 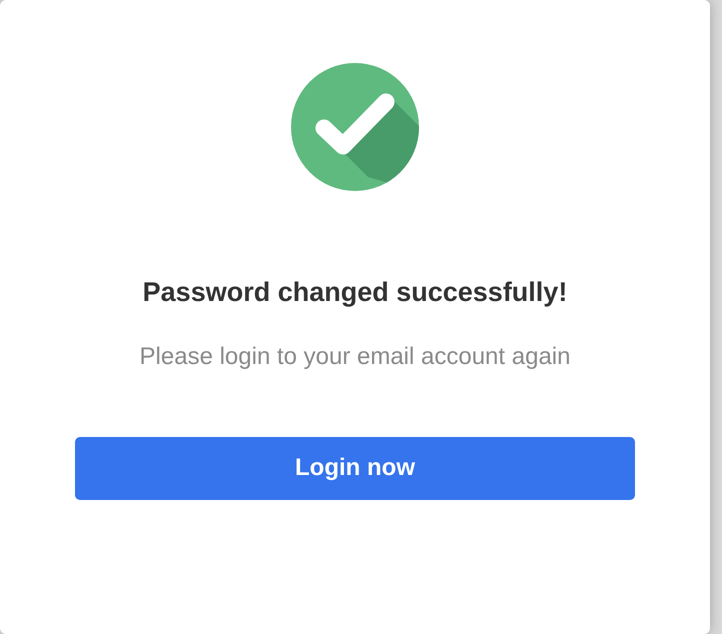 What do you see at coordinates (355, 292) in the screenshot?
I see `dialog-title: Password changed successfully!` at bounding box center [355, 292].